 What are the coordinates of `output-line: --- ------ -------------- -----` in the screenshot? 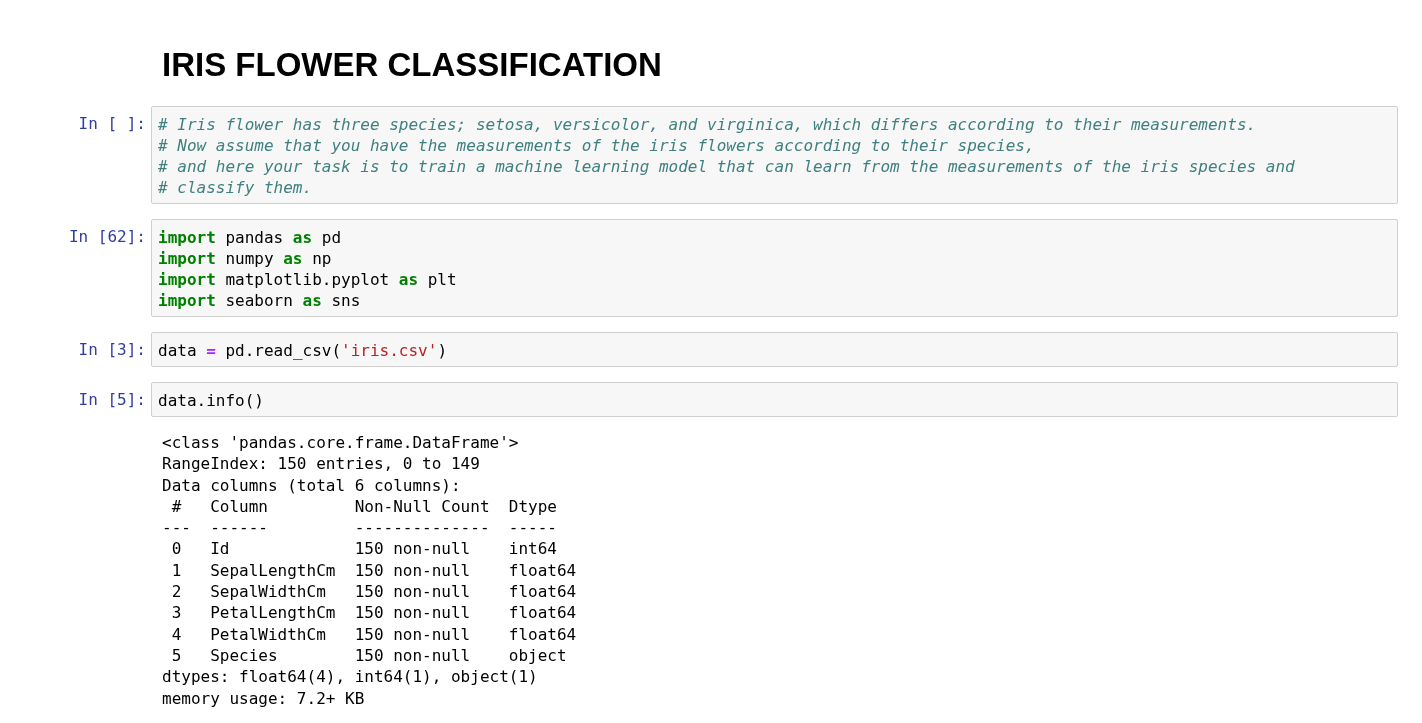 It's located at (360, 528).